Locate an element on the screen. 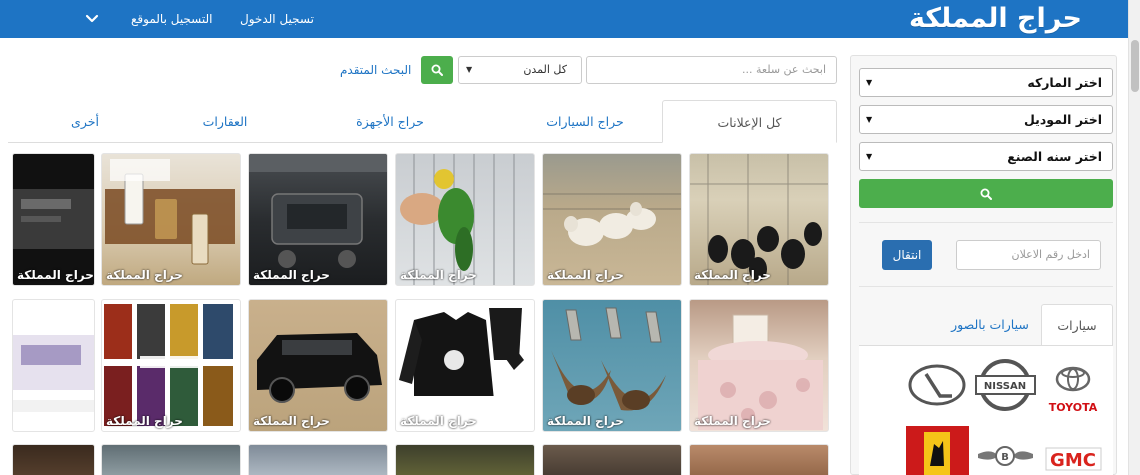 Image resolution: width=1140 pixels, height=475 pixels. site-logo: حراج المملكة is located at coordinates (995, 19).